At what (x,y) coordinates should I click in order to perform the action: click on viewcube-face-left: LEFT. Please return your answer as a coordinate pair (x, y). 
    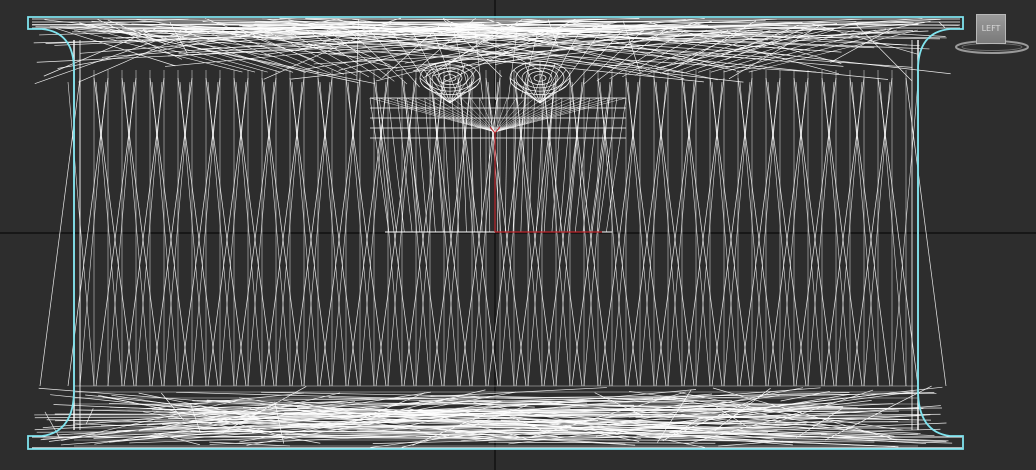
    Looking at the image, I should click on (991, 29).